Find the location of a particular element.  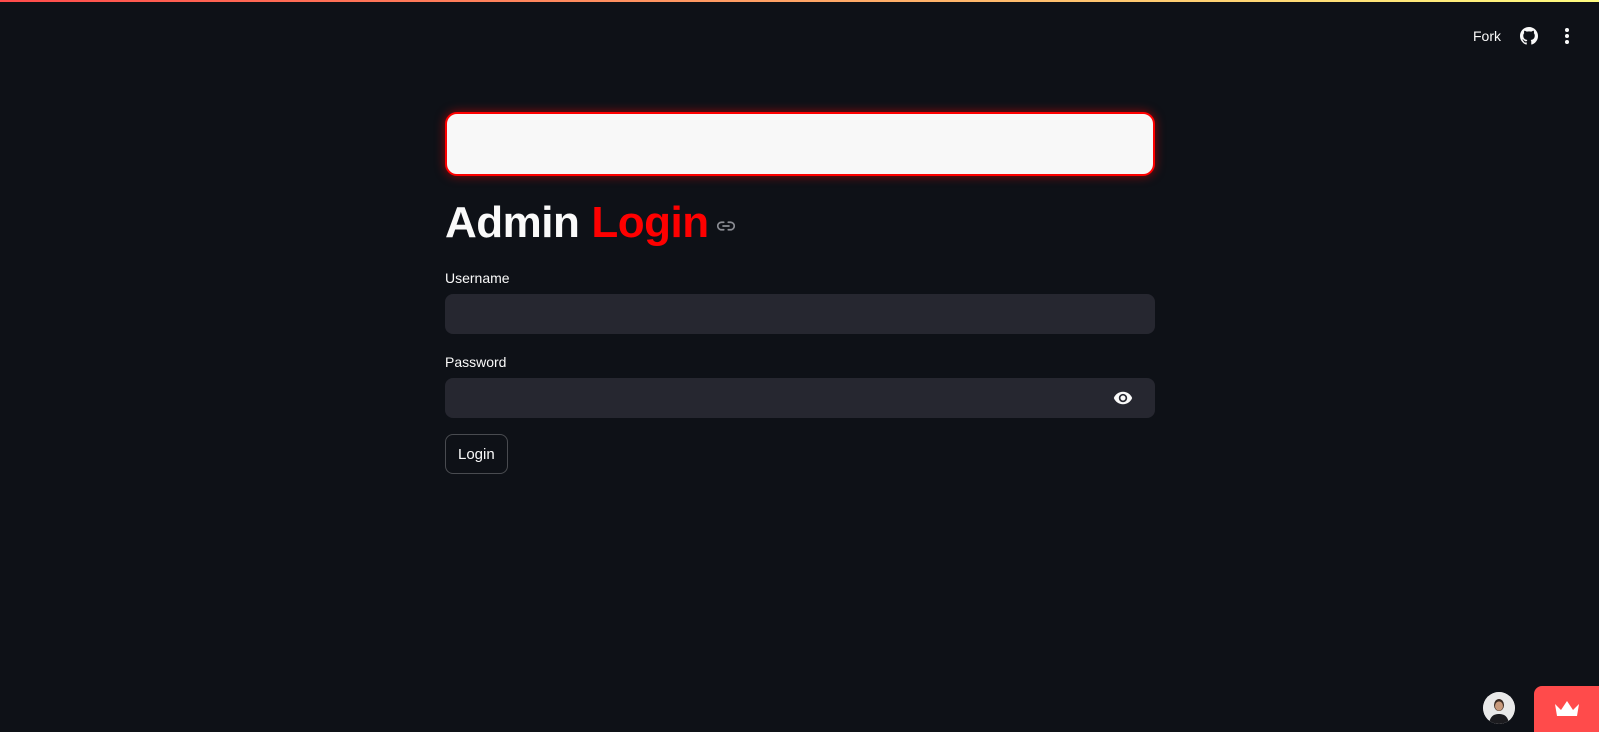

username-field-container is located at coordinates (800, 314).